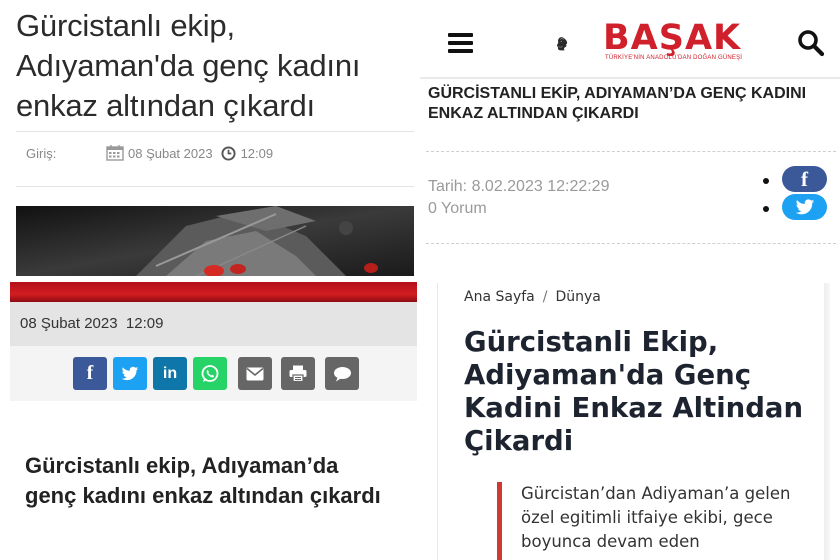 The height and width of the screenshot is (560, 840). What do you see at coordinates (674, 58) in the screenshot?
I see `site-slogan: TÜRKİYE'NİN ANADOLU'DAN DOĞAN GÜNEŞİ` at bounding box center [674, 58].